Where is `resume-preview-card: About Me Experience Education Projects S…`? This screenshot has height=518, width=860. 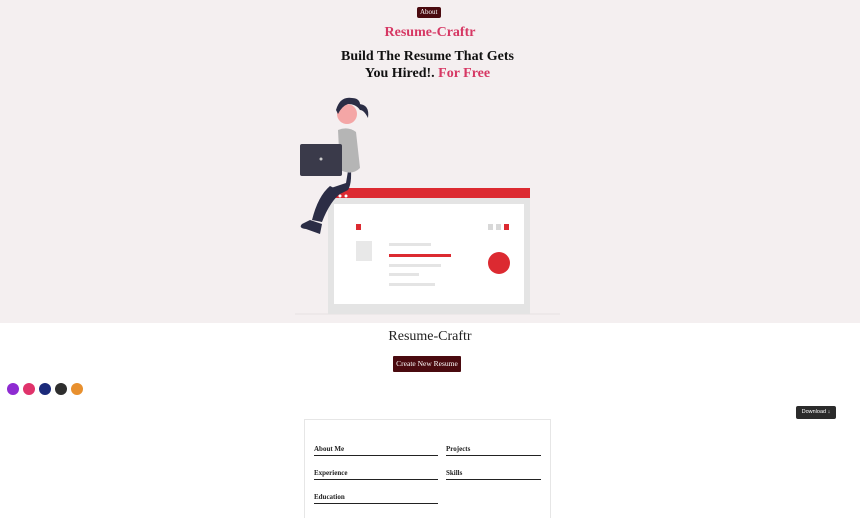
resume-preview-card: About Me Experience Education Projects S… is located at coordinates (427, 468).